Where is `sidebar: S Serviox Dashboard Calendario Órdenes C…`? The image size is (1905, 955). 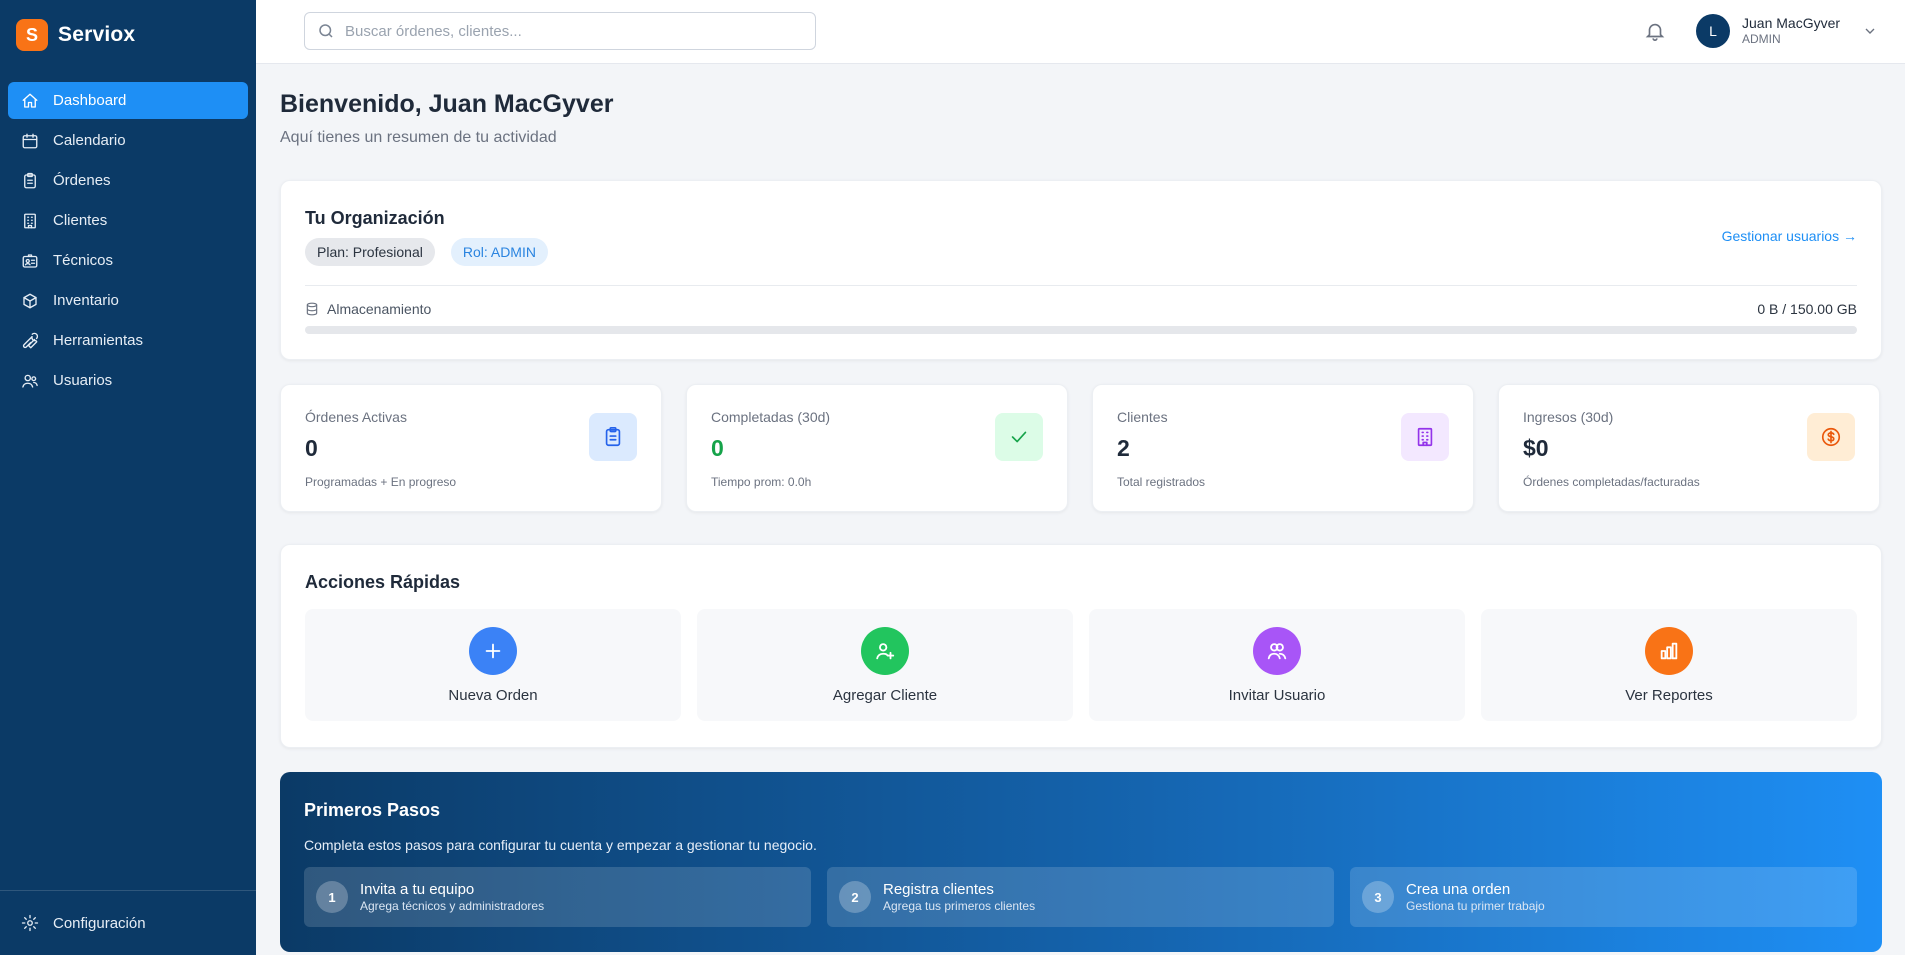
sidebar: S Serviox Dashboard Calendario Órdenes C… is located at coordinates (128, 477).